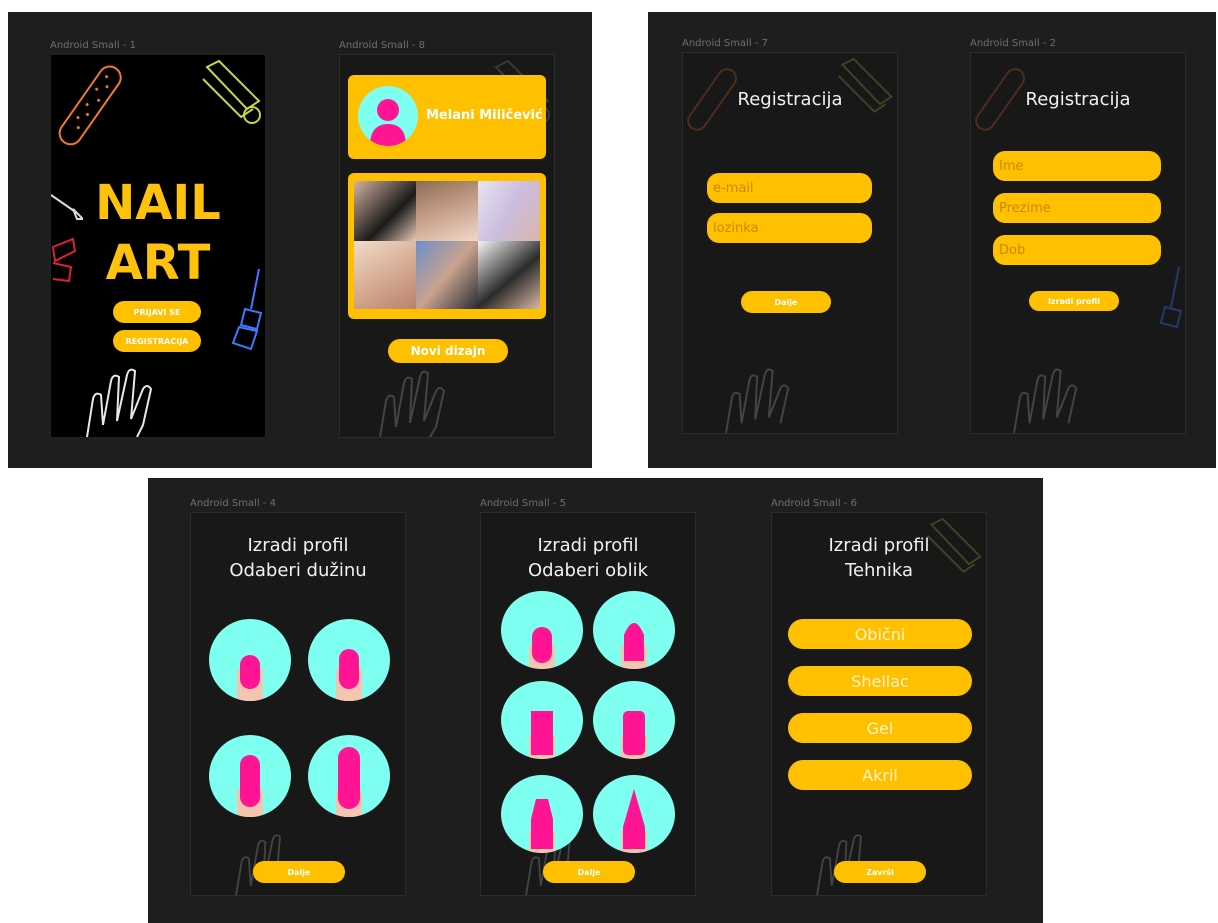 The height and width of the screenshot is (923, 1218). I want to click on frame-label: Android Small - 2, so click(1013, 43).